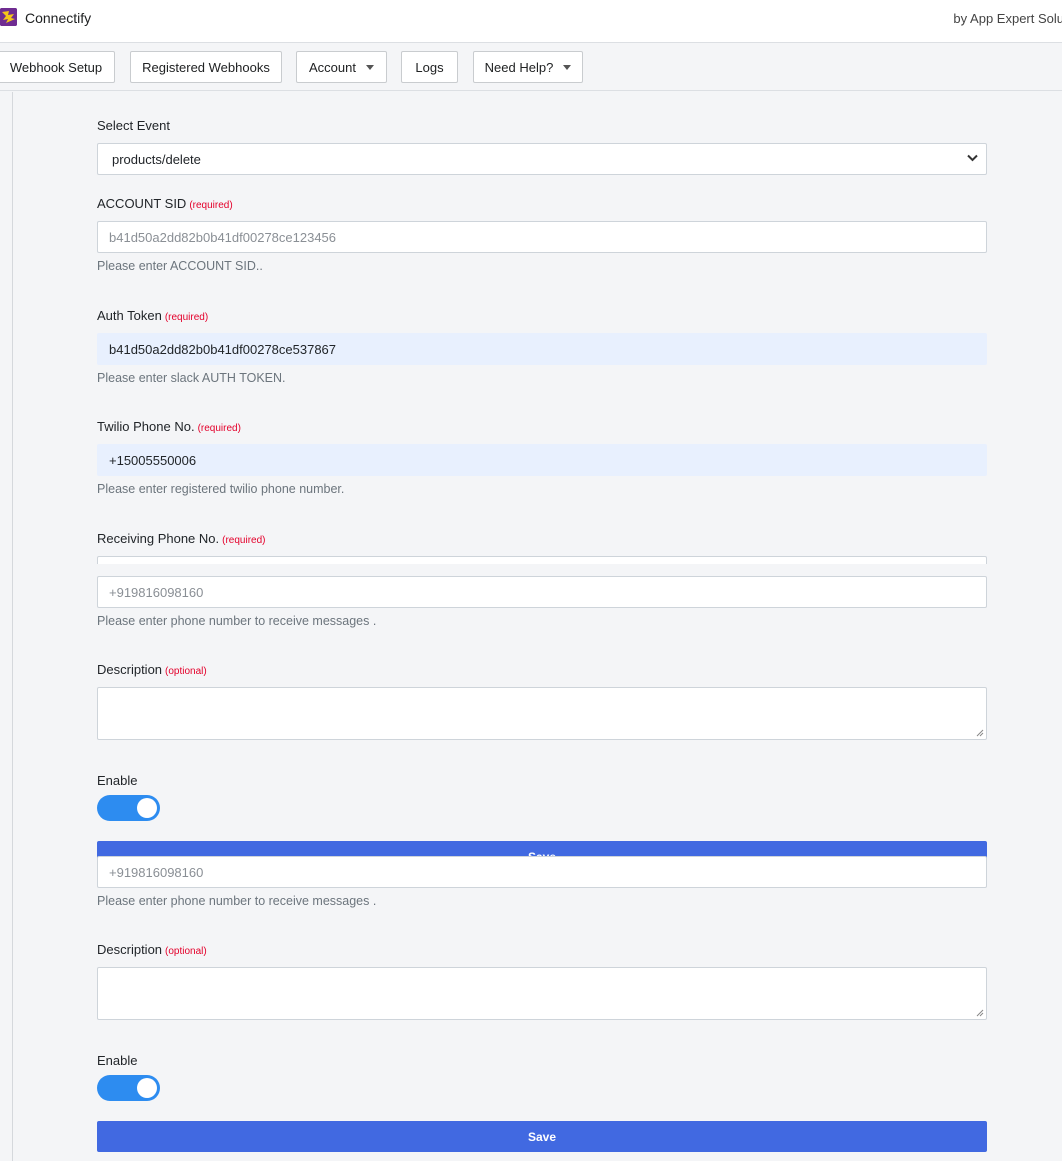 The width and height of the screenshot is (1062, 1161). I want to click on receiving-phone-label: Receiving Phone No. (required), so click(181, 538).